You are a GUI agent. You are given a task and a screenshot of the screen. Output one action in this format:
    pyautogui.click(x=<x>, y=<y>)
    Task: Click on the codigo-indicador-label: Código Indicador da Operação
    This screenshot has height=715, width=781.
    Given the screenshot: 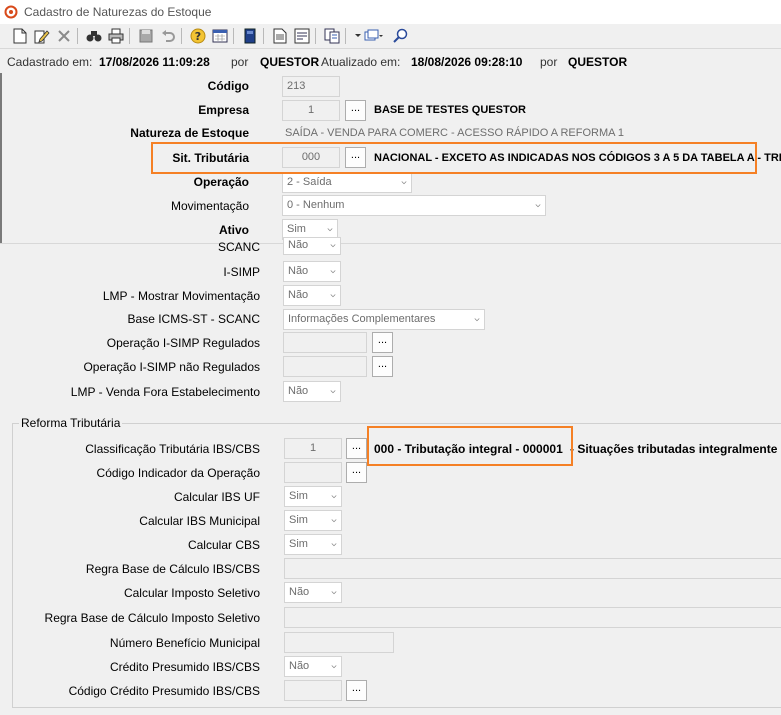 What is the action you would take?
    pyautogui.click(x=178, y=473)
    